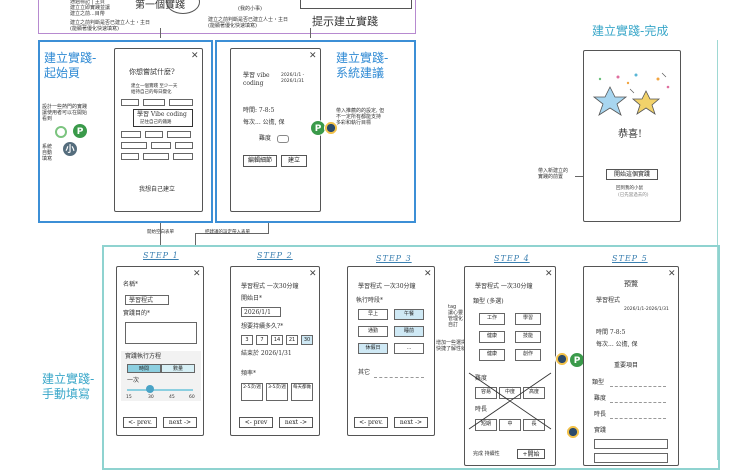 Image resolution: width=740 pixels, height=470 pixels. What do you see at coordinates (394, 258) in the screenshot?
I see `step-label: STEP 3` at bounding box center [394, 258].